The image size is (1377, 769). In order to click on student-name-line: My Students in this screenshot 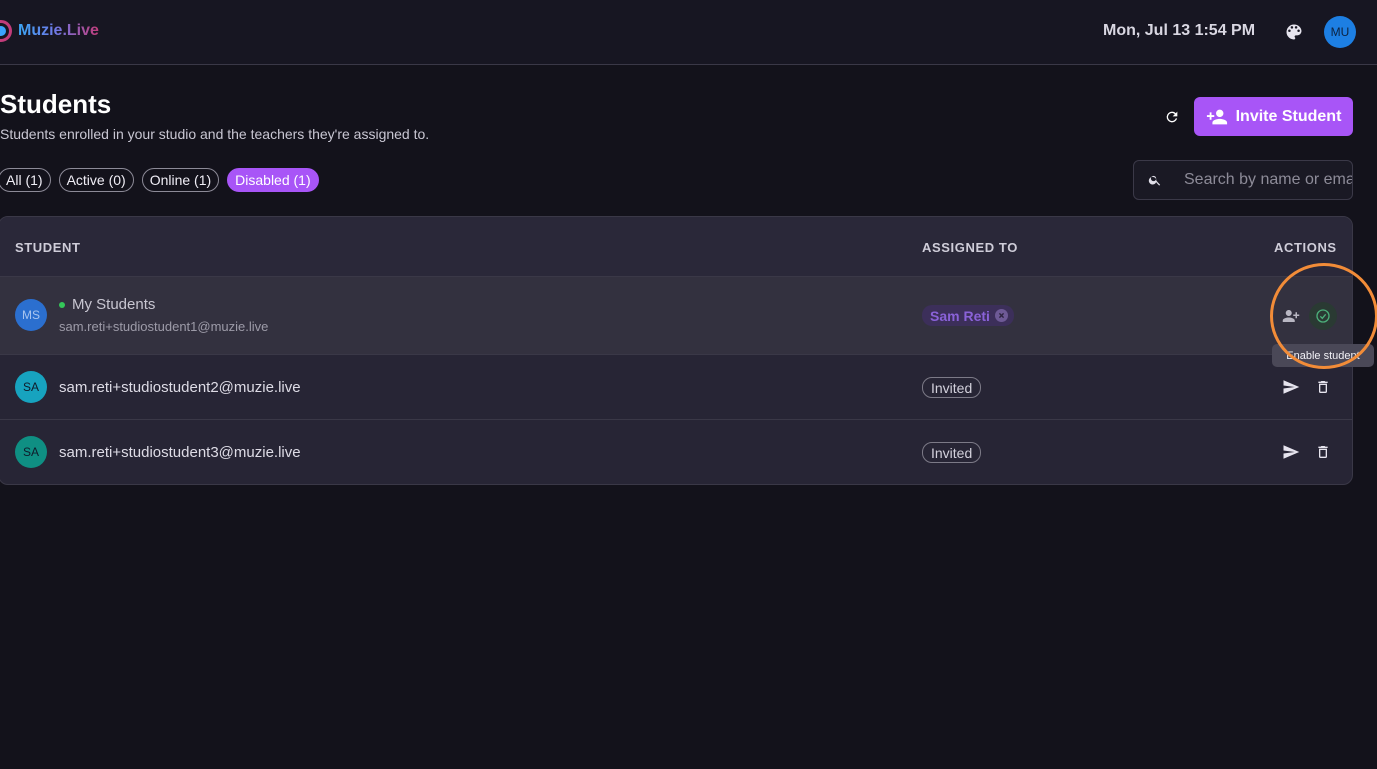, I will do `click(107, 304)`.